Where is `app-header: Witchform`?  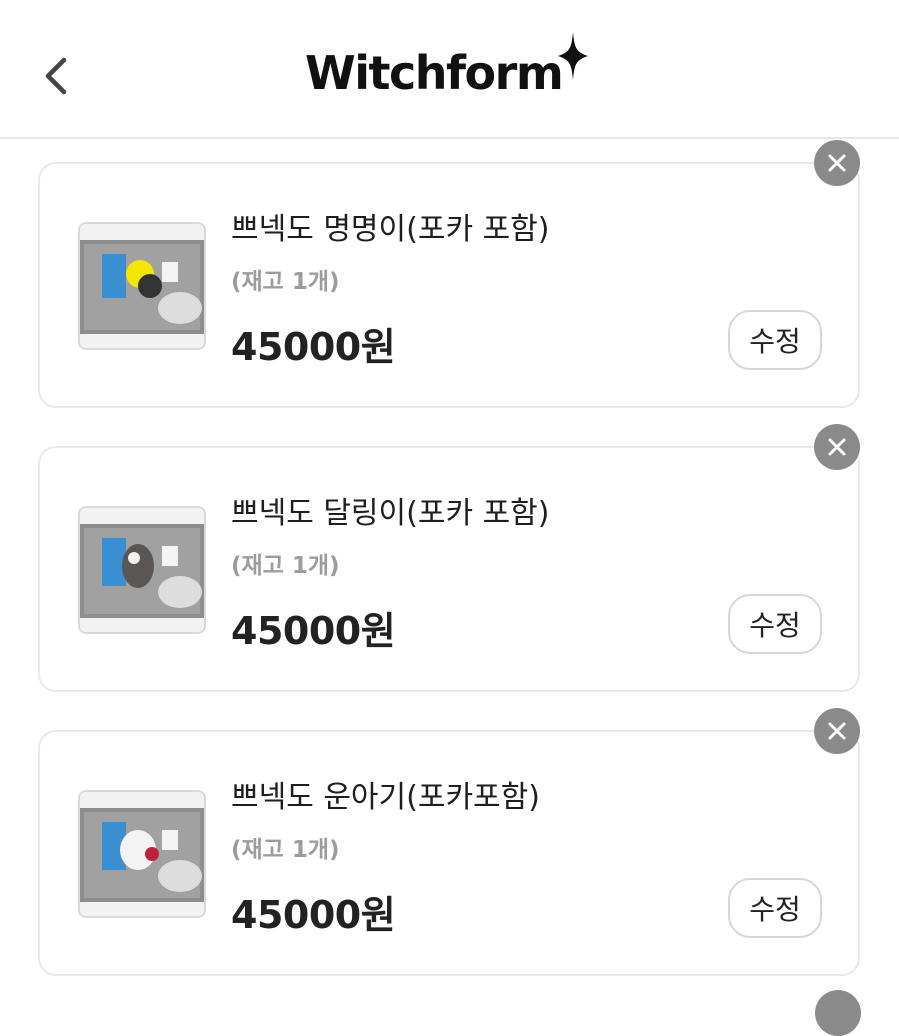
app-header: Witchform is located at coordinates (449, 69).